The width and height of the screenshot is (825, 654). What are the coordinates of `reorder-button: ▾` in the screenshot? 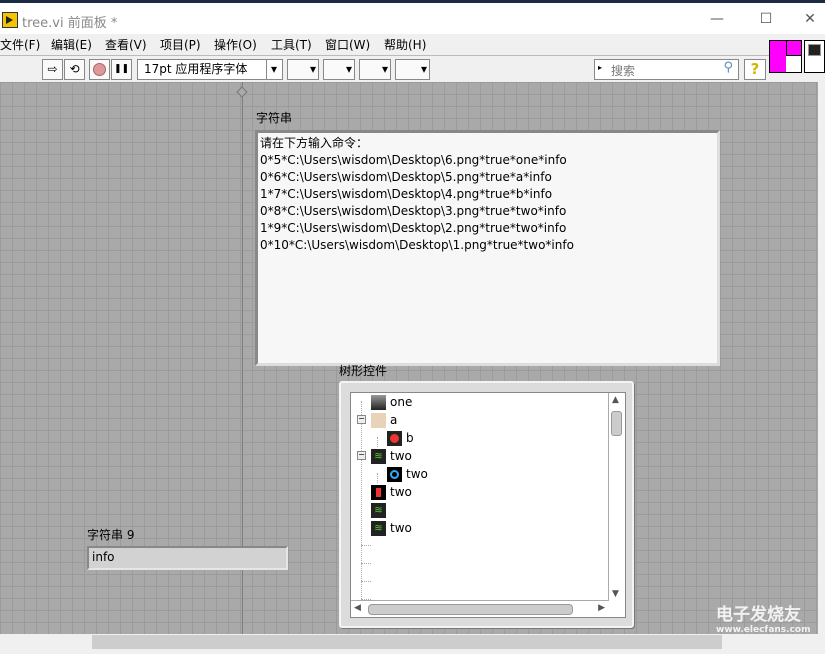 It's located at (412, 69).